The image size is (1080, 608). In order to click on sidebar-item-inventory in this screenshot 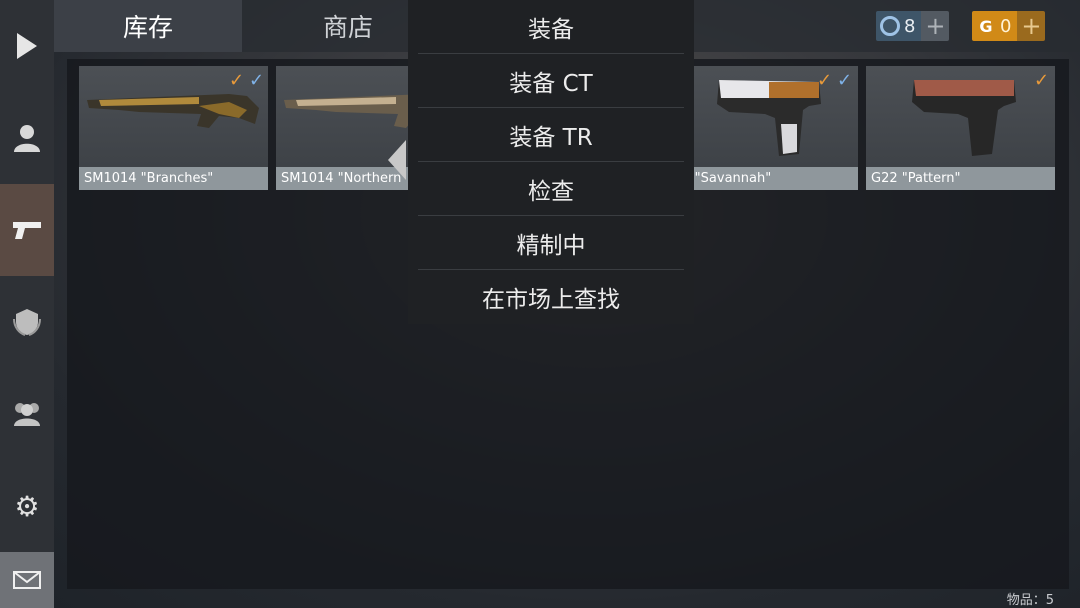, I will do `click(27, 230)`.